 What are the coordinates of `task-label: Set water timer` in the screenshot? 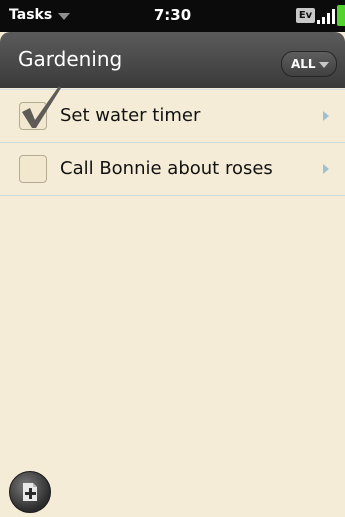 It's located at (130, 115).